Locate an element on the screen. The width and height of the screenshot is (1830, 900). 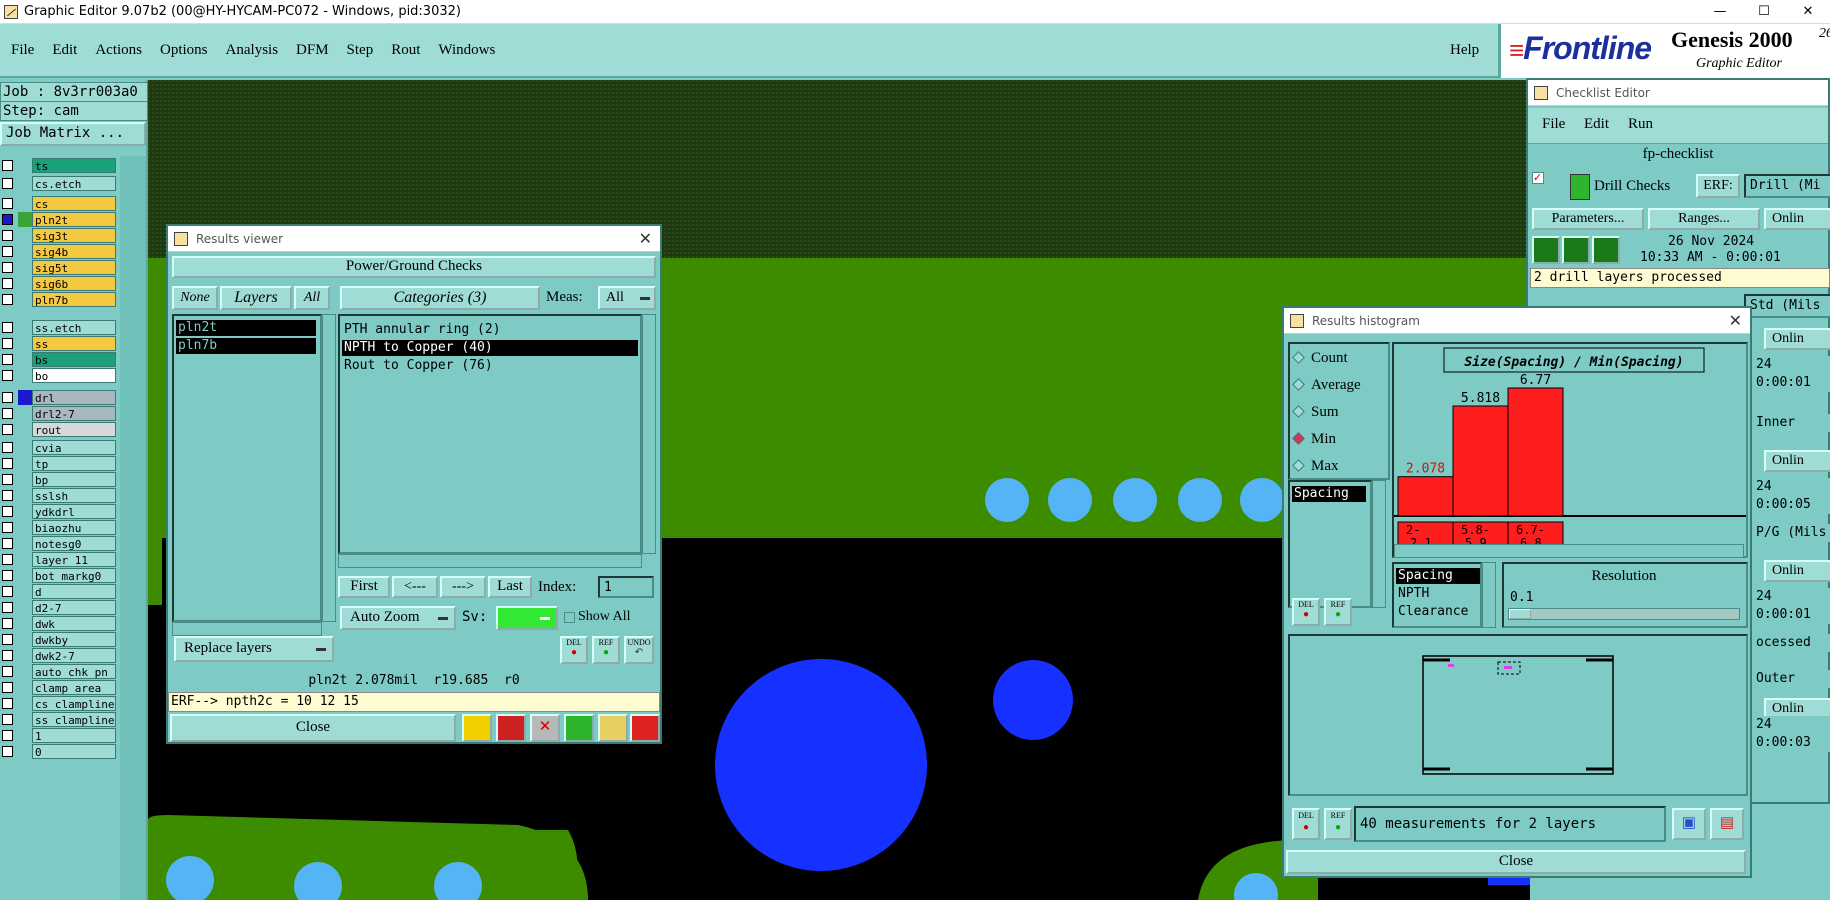
layer-row-drl2-7: drl2-7 is located at coordinates (59, 413).